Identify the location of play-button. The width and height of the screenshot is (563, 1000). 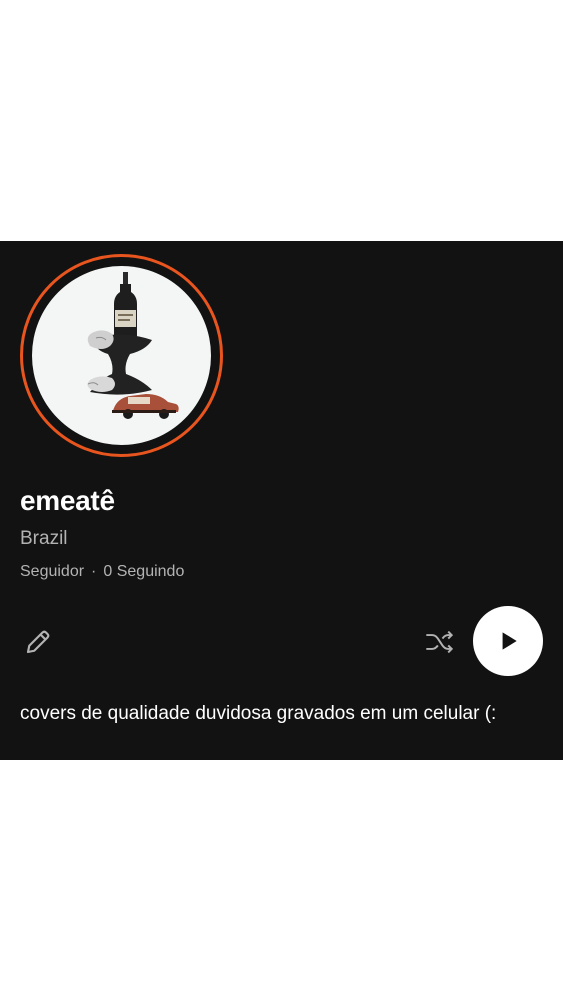
(508, 641).